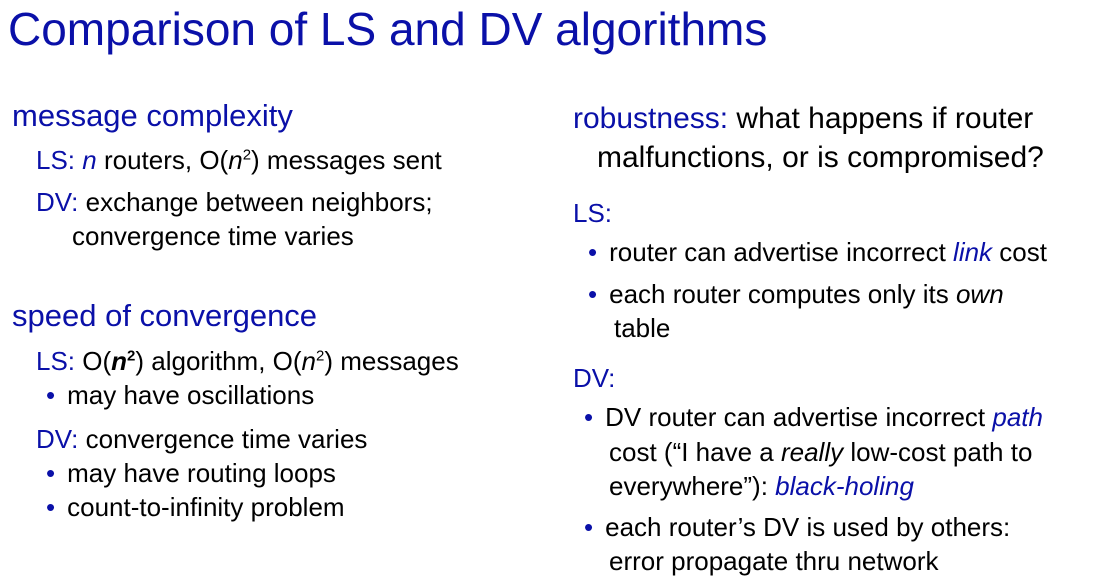 This screenshot has height=586, width=1117. I want to click on emphasis: path, so click(1017, 417).